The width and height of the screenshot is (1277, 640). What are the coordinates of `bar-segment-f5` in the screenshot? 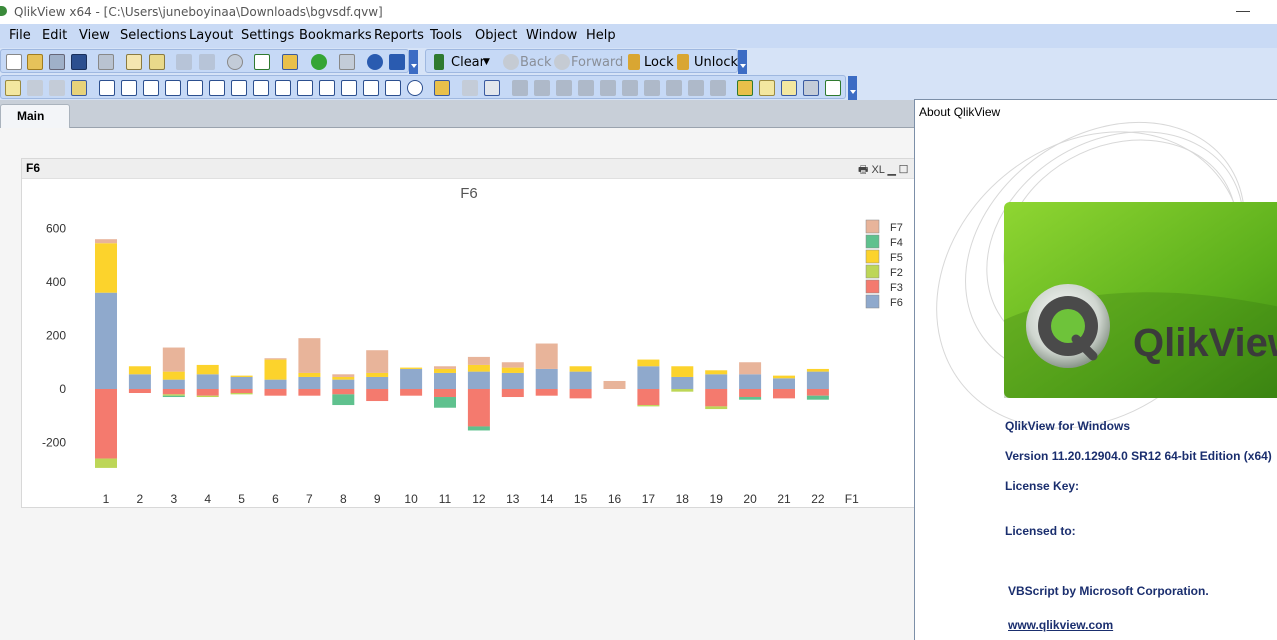 It's located at (173, 375).